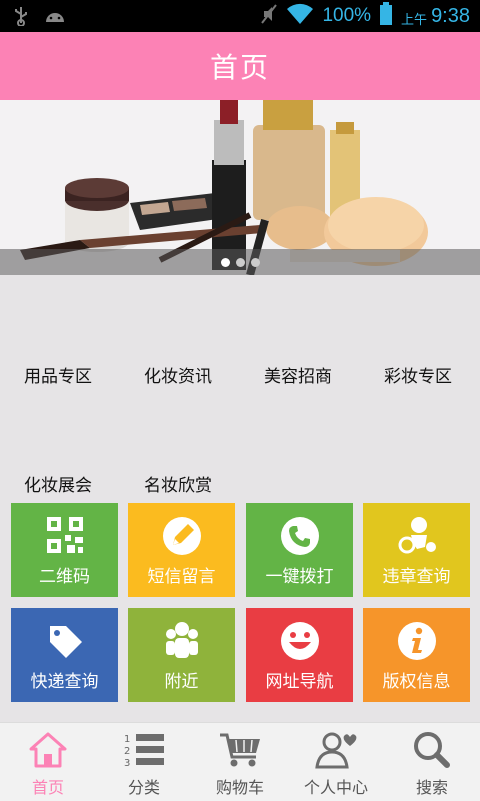 Image resolution: width=480 pixels, height=801 pixels. I want to click on category-link-products: 用品专区, so click(58, 374).